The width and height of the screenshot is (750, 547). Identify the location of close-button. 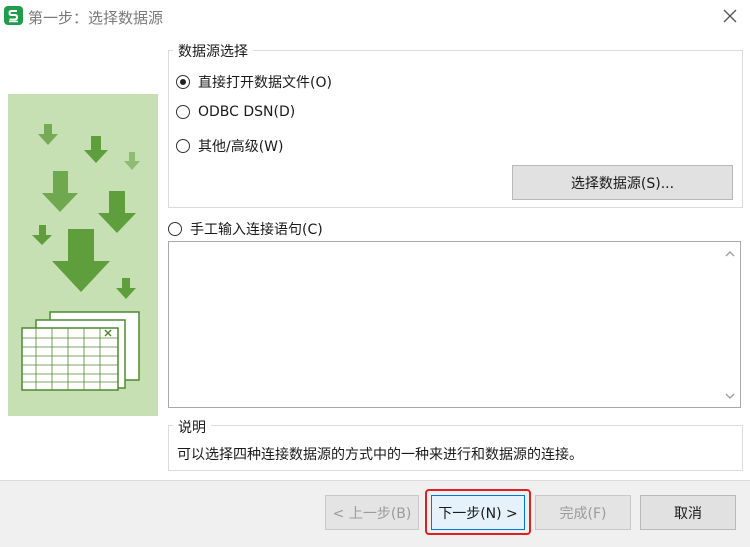
(730, 16).